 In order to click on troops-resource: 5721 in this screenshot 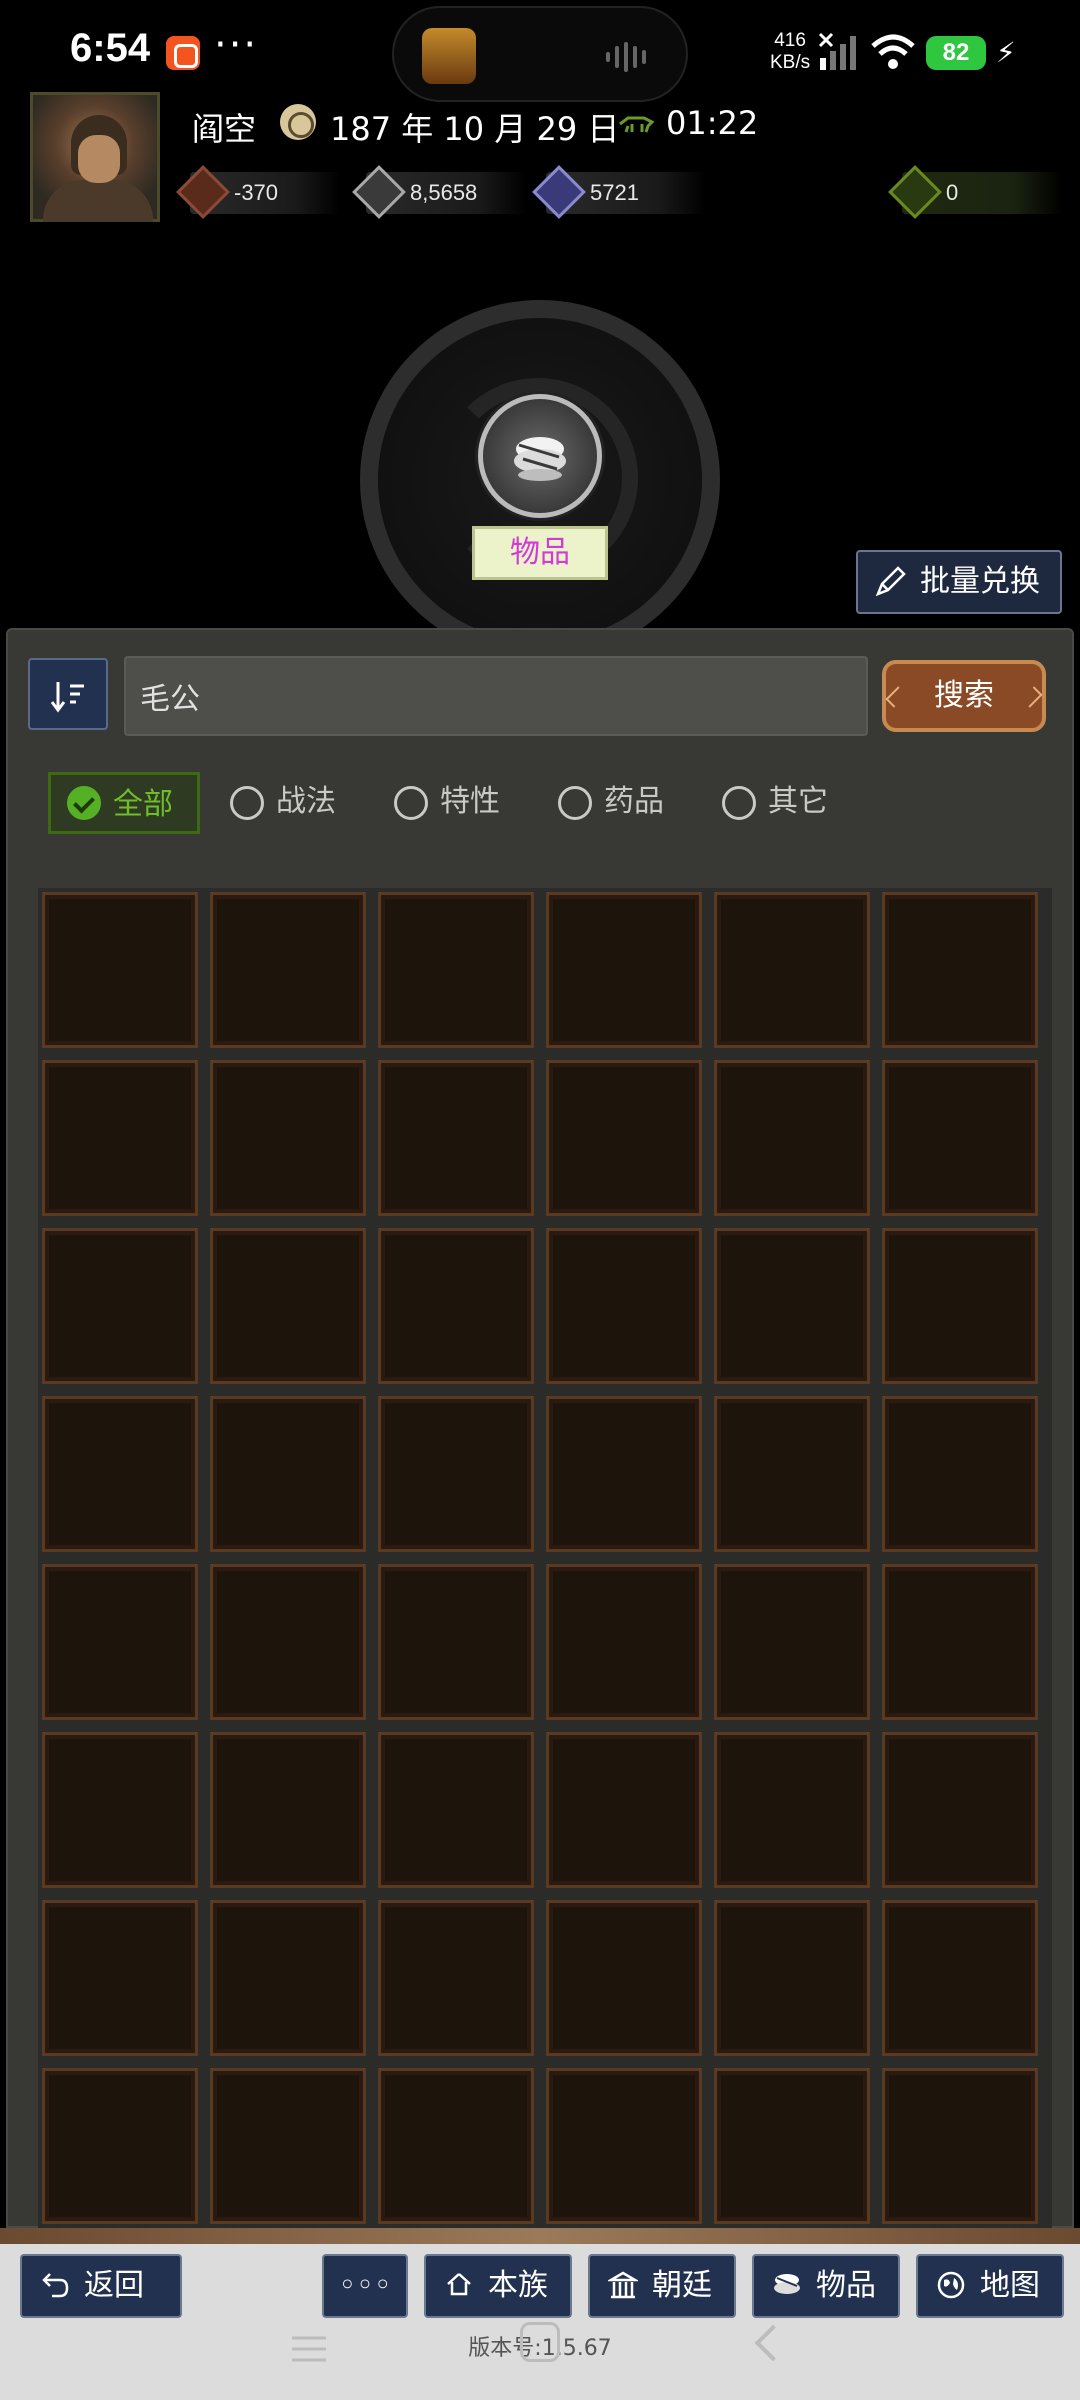, I will do `click(619, 192)`.